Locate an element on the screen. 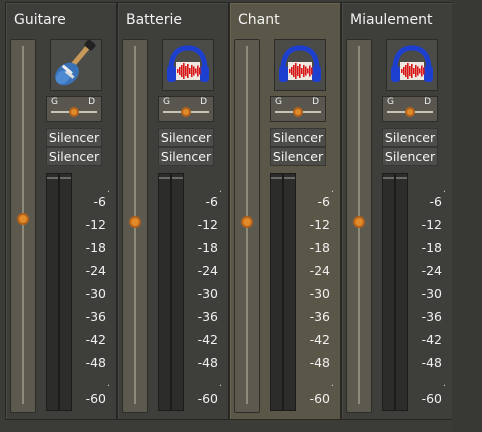 The image size is (482, 432). fader-track-line is located at coordinates (23, 225).